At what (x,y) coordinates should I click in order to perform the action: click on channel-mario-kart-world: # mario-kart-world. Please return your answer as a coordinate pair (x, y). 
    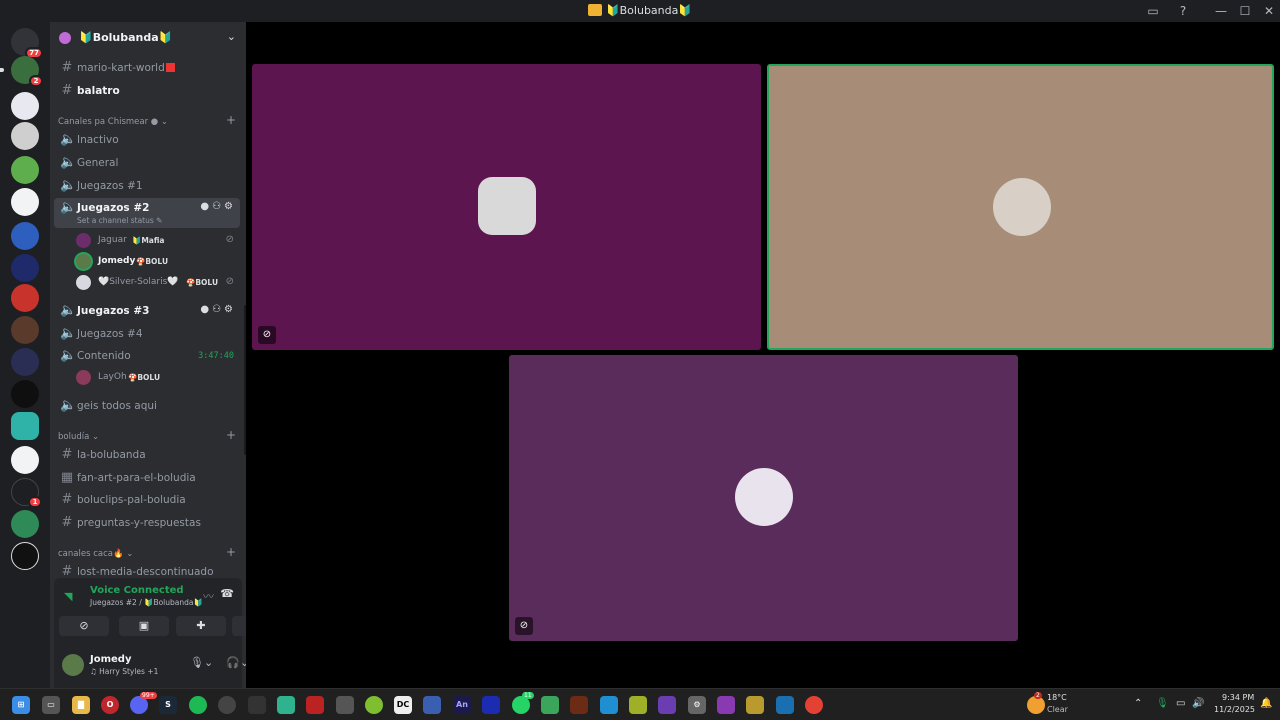
    Looking at the image, I should click on (147, 68).